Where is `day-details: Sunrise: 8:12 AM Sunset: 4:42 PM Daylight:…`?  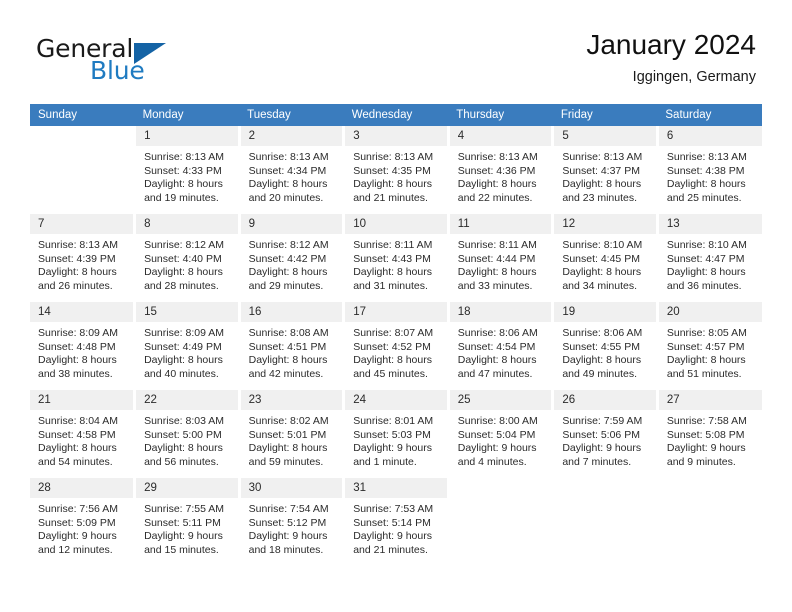
day-details: Sunrise: 8:12 AM Sunset: 4:42 PM Daylight:… is located at coordinates (292, 263).